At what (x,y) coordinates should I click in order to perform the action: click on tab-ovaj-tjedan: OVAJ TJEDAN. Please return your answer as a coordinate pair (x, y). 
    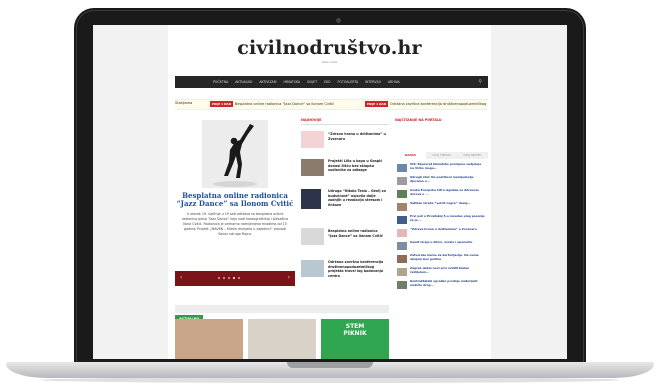
    Looking at the image, I should click on (441, 155).